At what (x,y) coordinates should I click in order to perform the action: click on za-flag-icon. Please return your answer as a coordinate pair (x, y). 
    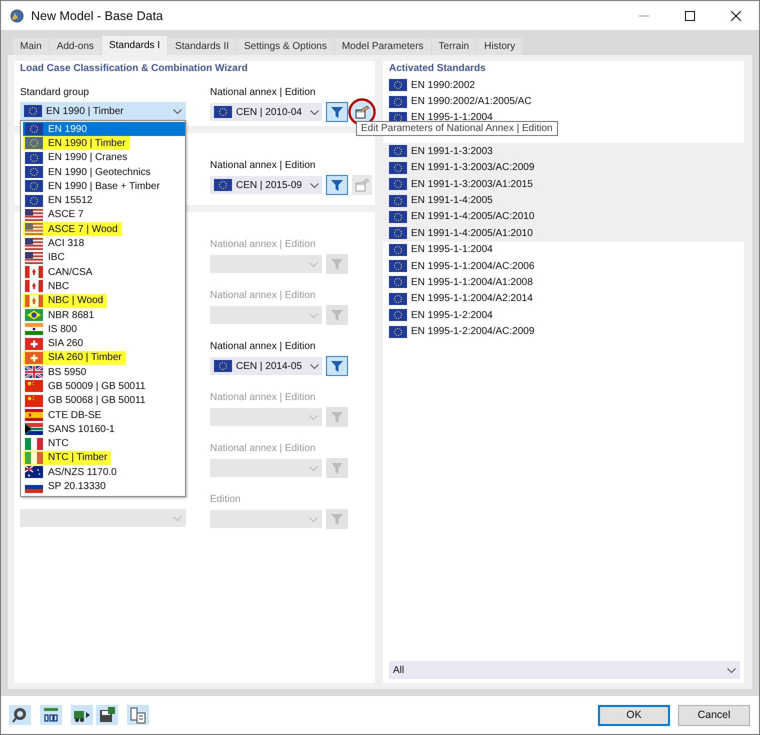
    Looking at the image, I should click on (34, 429).